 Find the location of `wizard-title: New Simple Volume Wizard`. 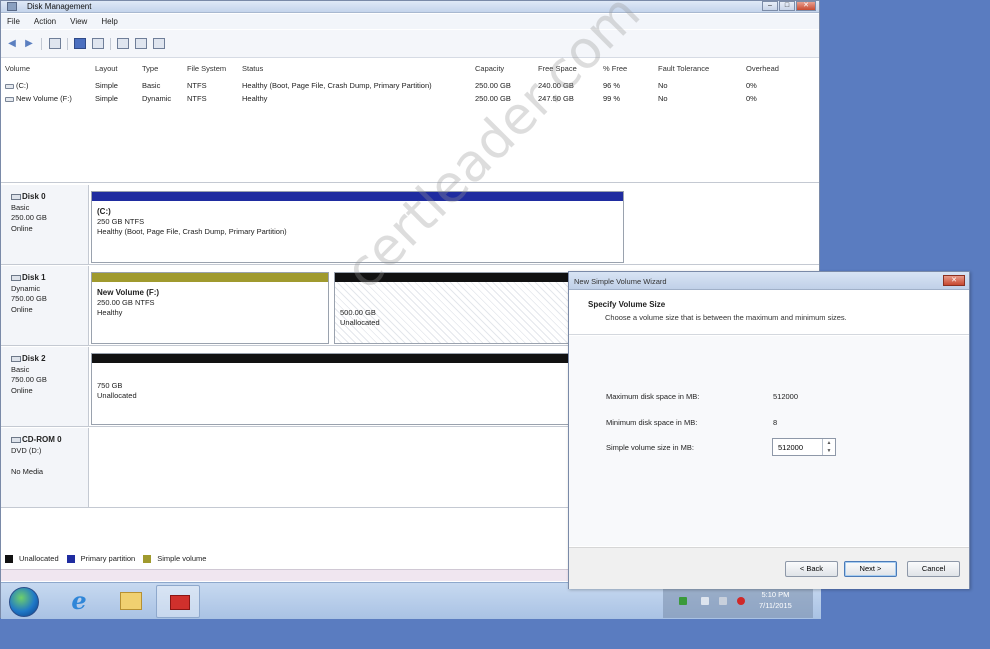

wizard-title: New Simple Volume Wizard is located at coordinates (620, 281).